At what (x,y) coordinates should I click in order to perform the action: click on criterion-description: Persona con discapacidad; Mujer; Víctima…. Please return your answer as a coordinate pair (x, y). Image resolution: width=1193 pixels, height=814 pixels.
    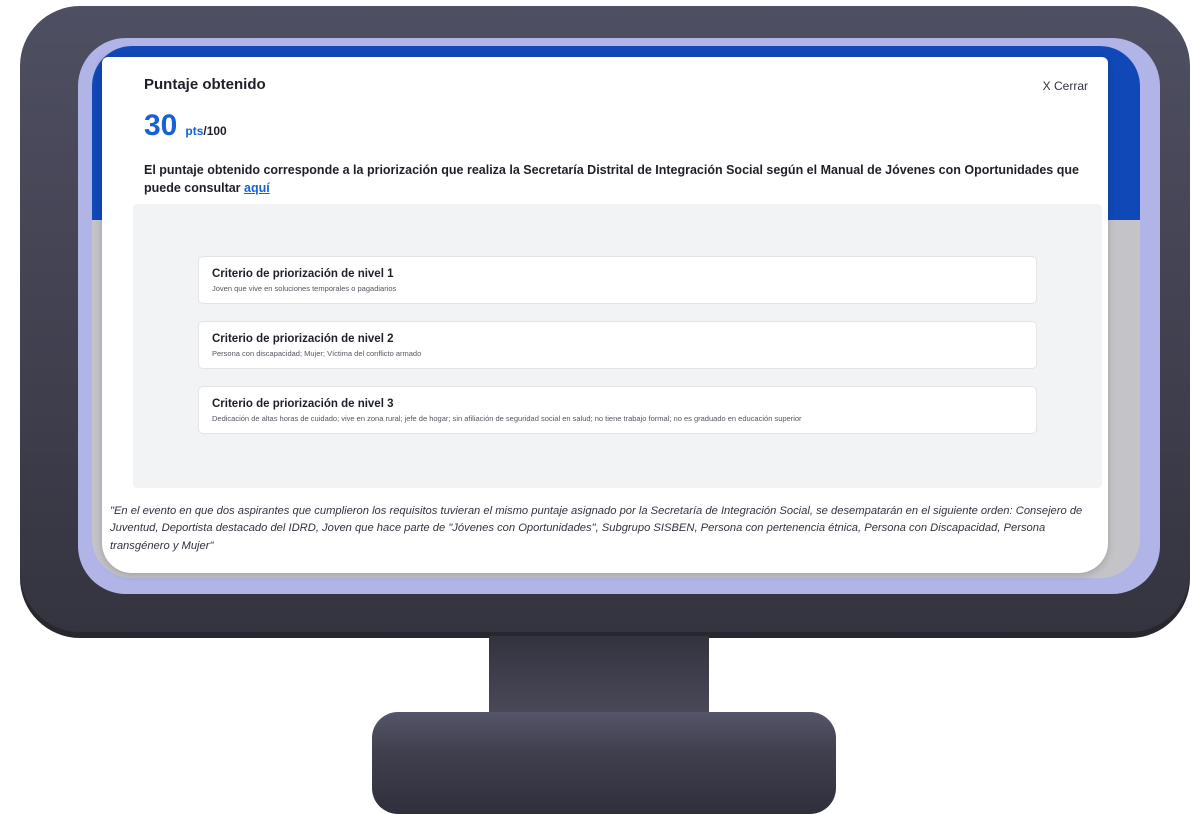
    Looking at the image, I should click on (317, 353).